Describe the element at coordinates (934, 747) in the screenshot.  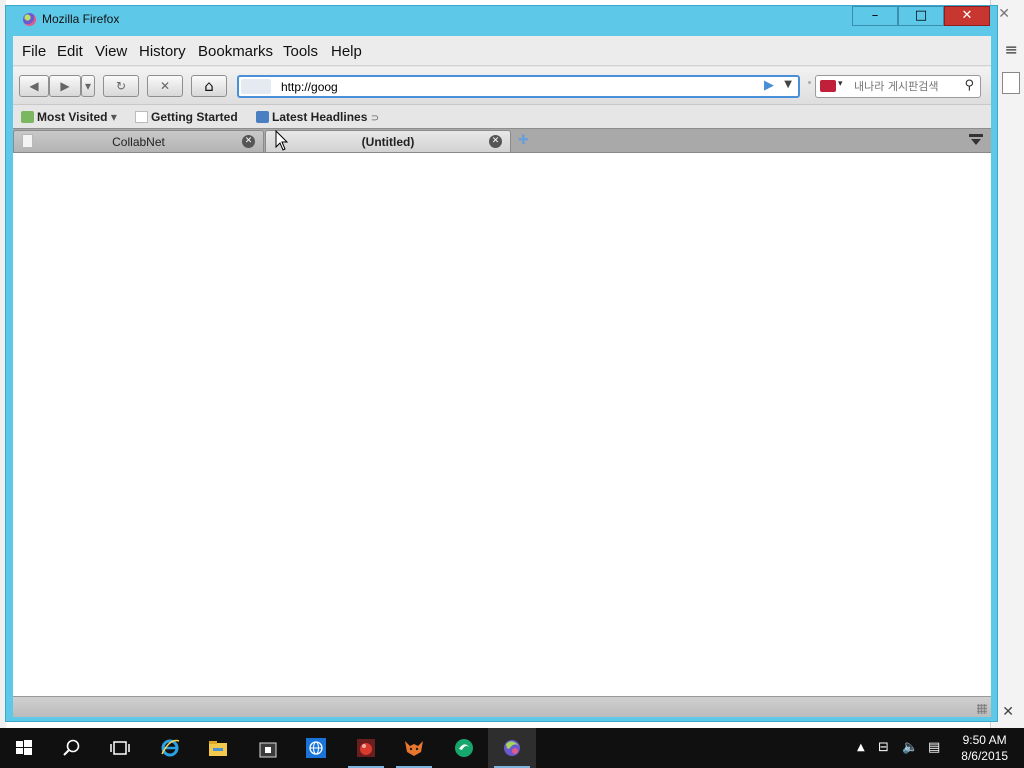
I see `notification-icon: ▤` at that location.